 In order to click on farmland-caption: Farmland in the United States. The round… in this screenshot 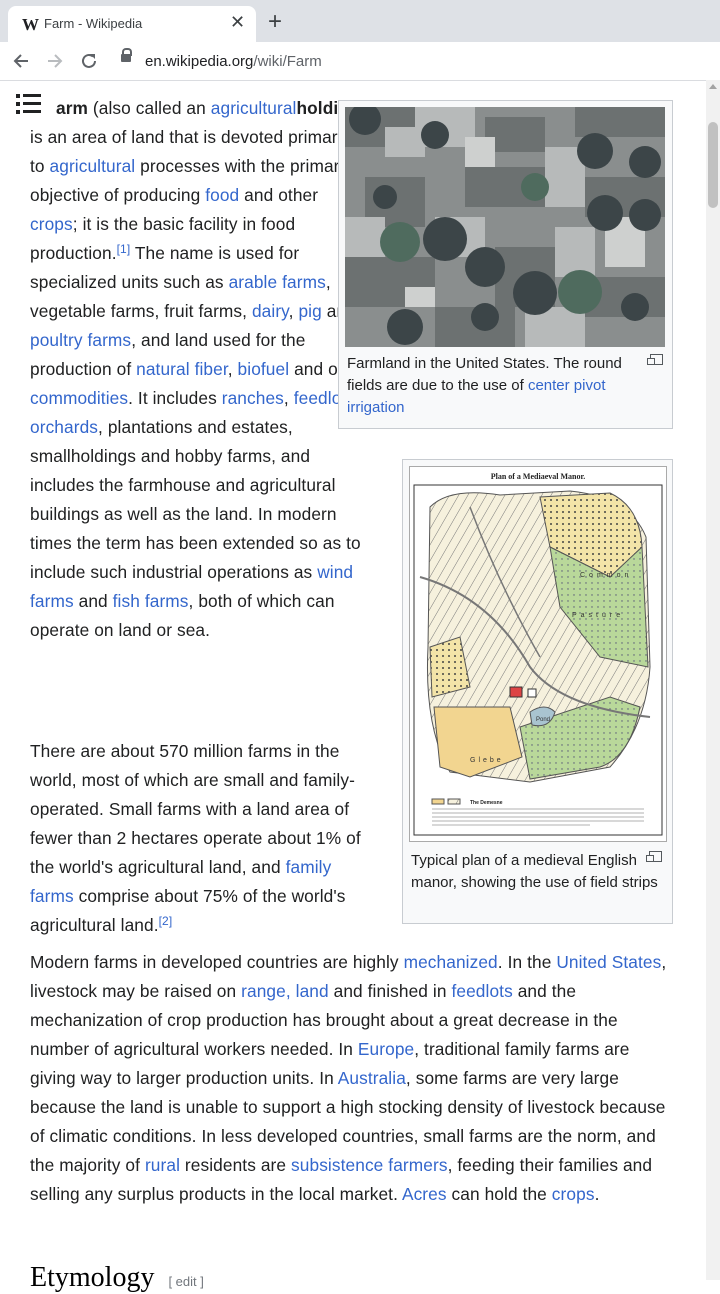, I will do `click(497, 386)`.